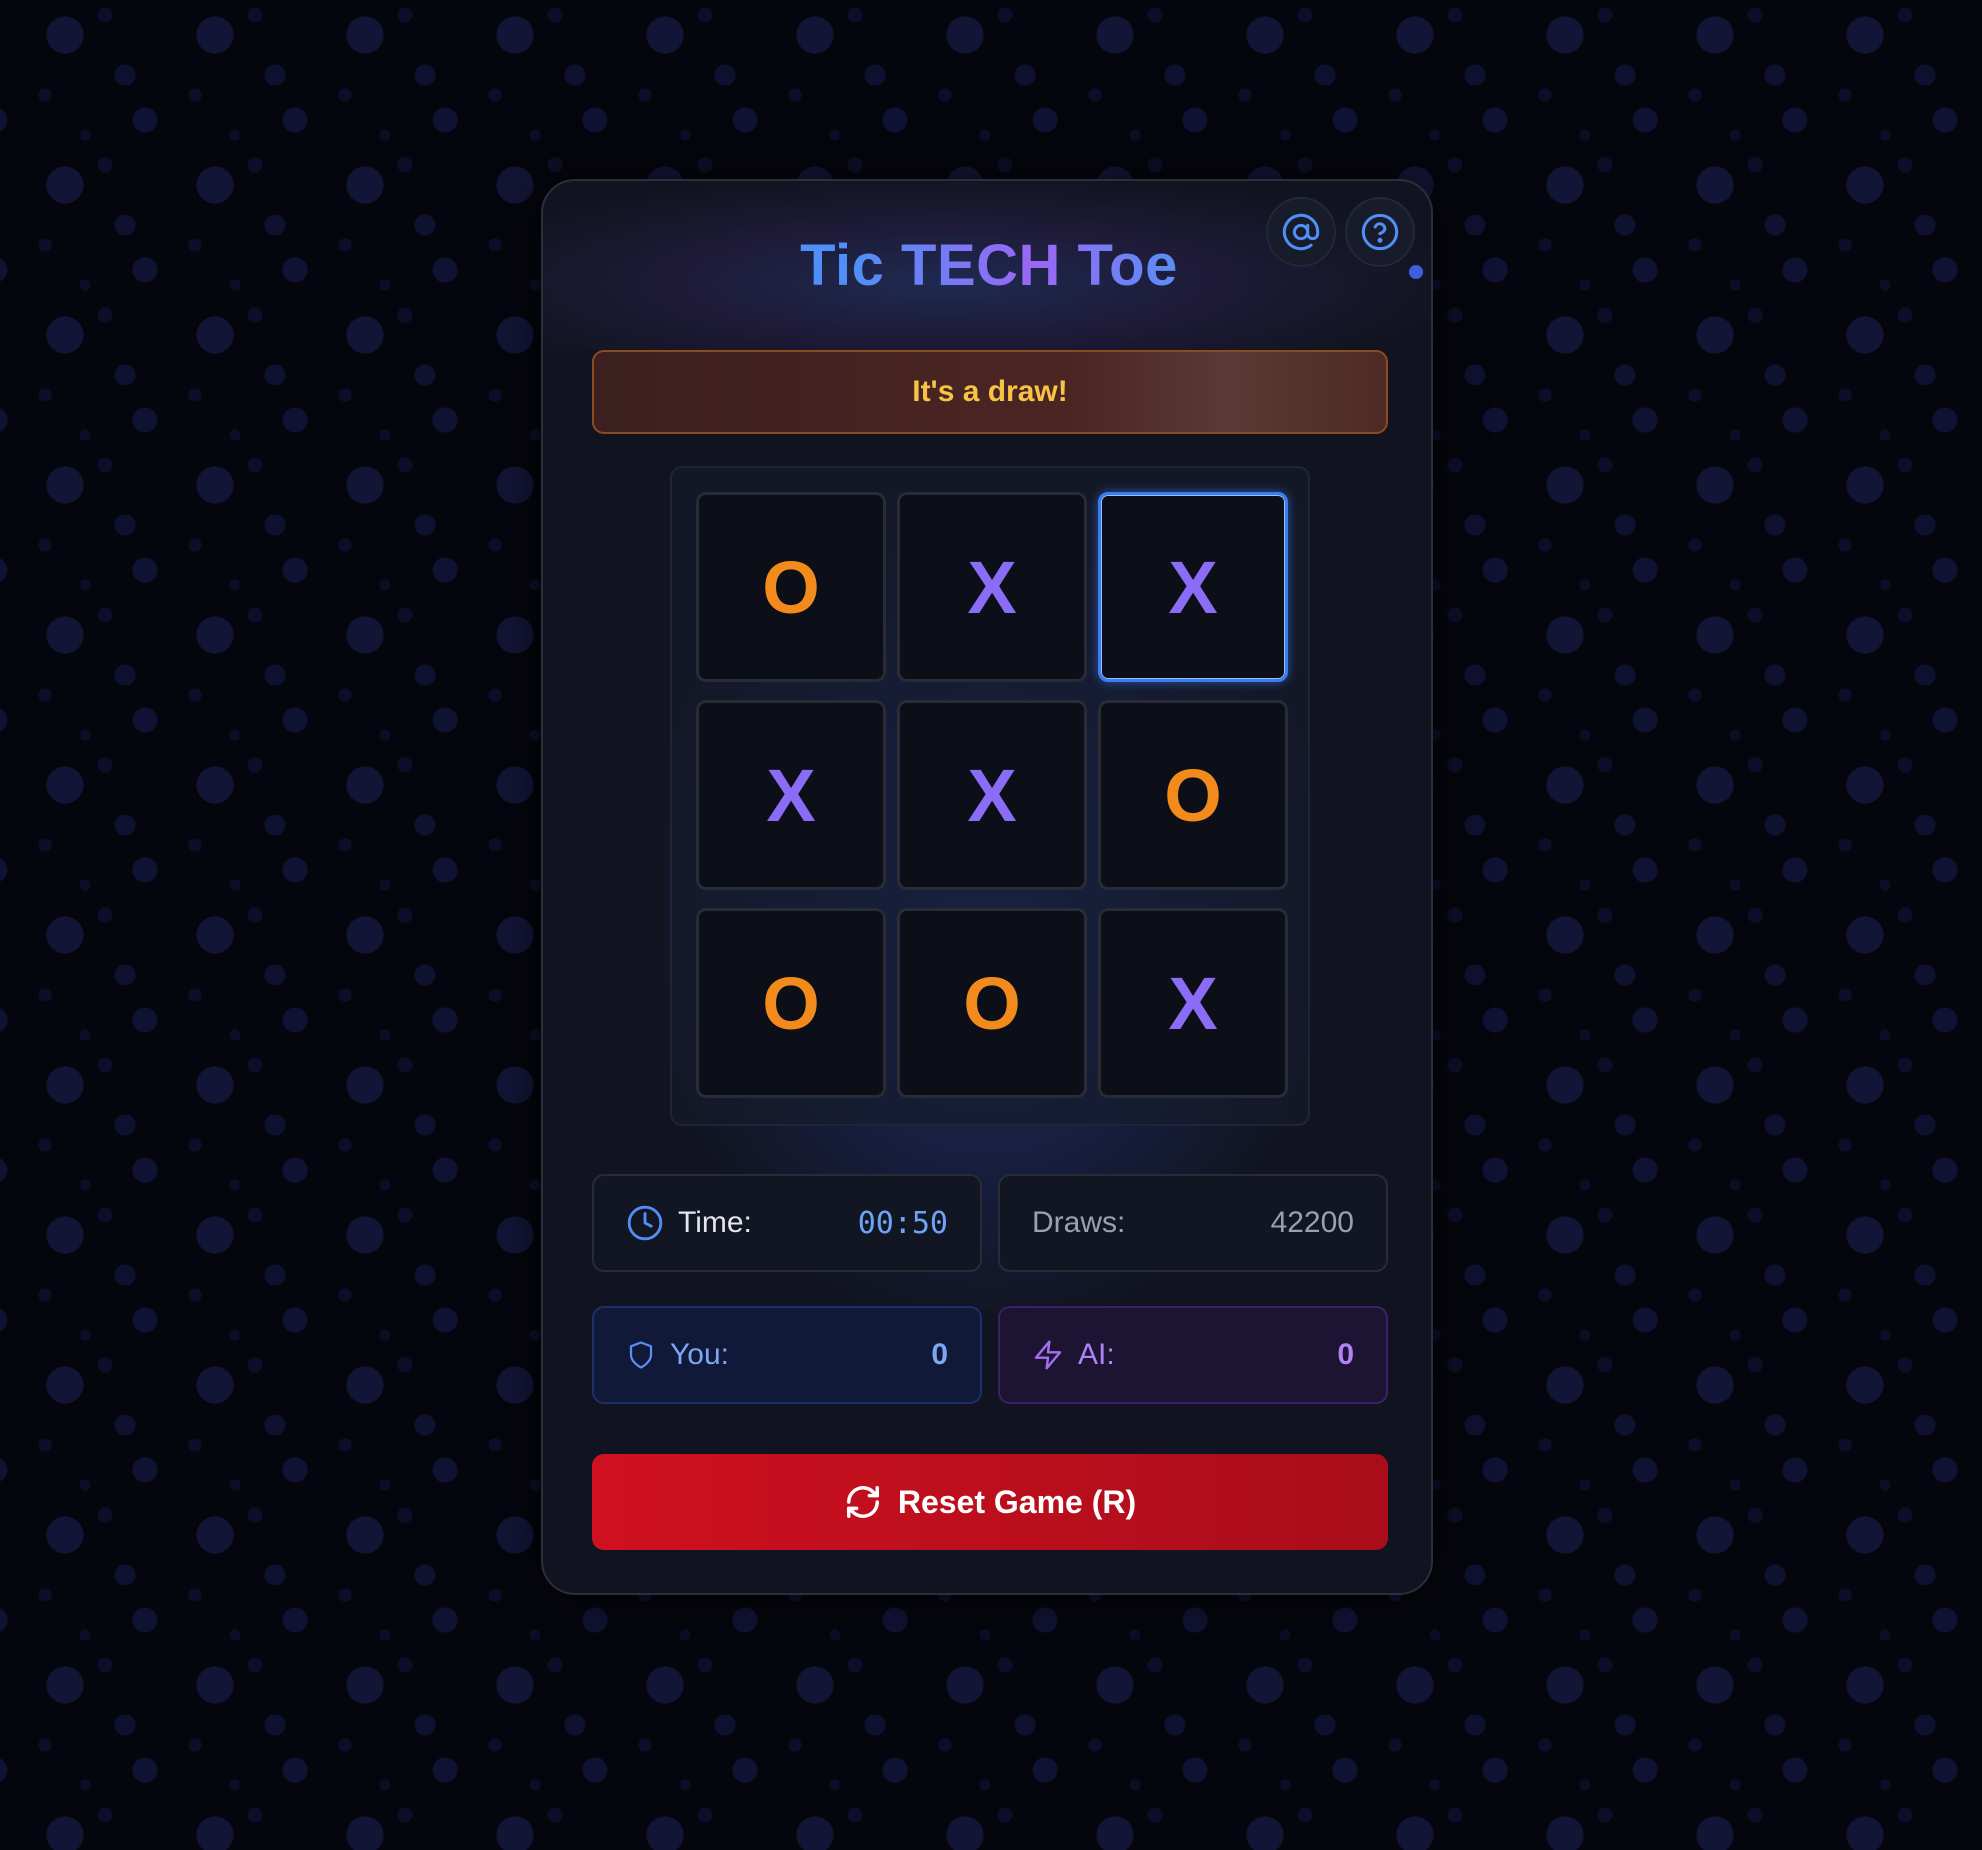 Image resolution: width=1982 pixels, height=1850 pixels. What do you see at coordinates (1193, 795) in the screenshot?
I see `board-cell-6: O` at bounding box center [1193, 795].